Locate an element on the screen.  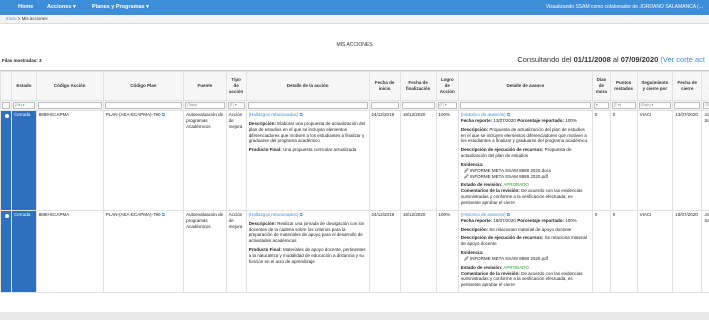
logro-cell: 100% is located at coordinates (447, 251).